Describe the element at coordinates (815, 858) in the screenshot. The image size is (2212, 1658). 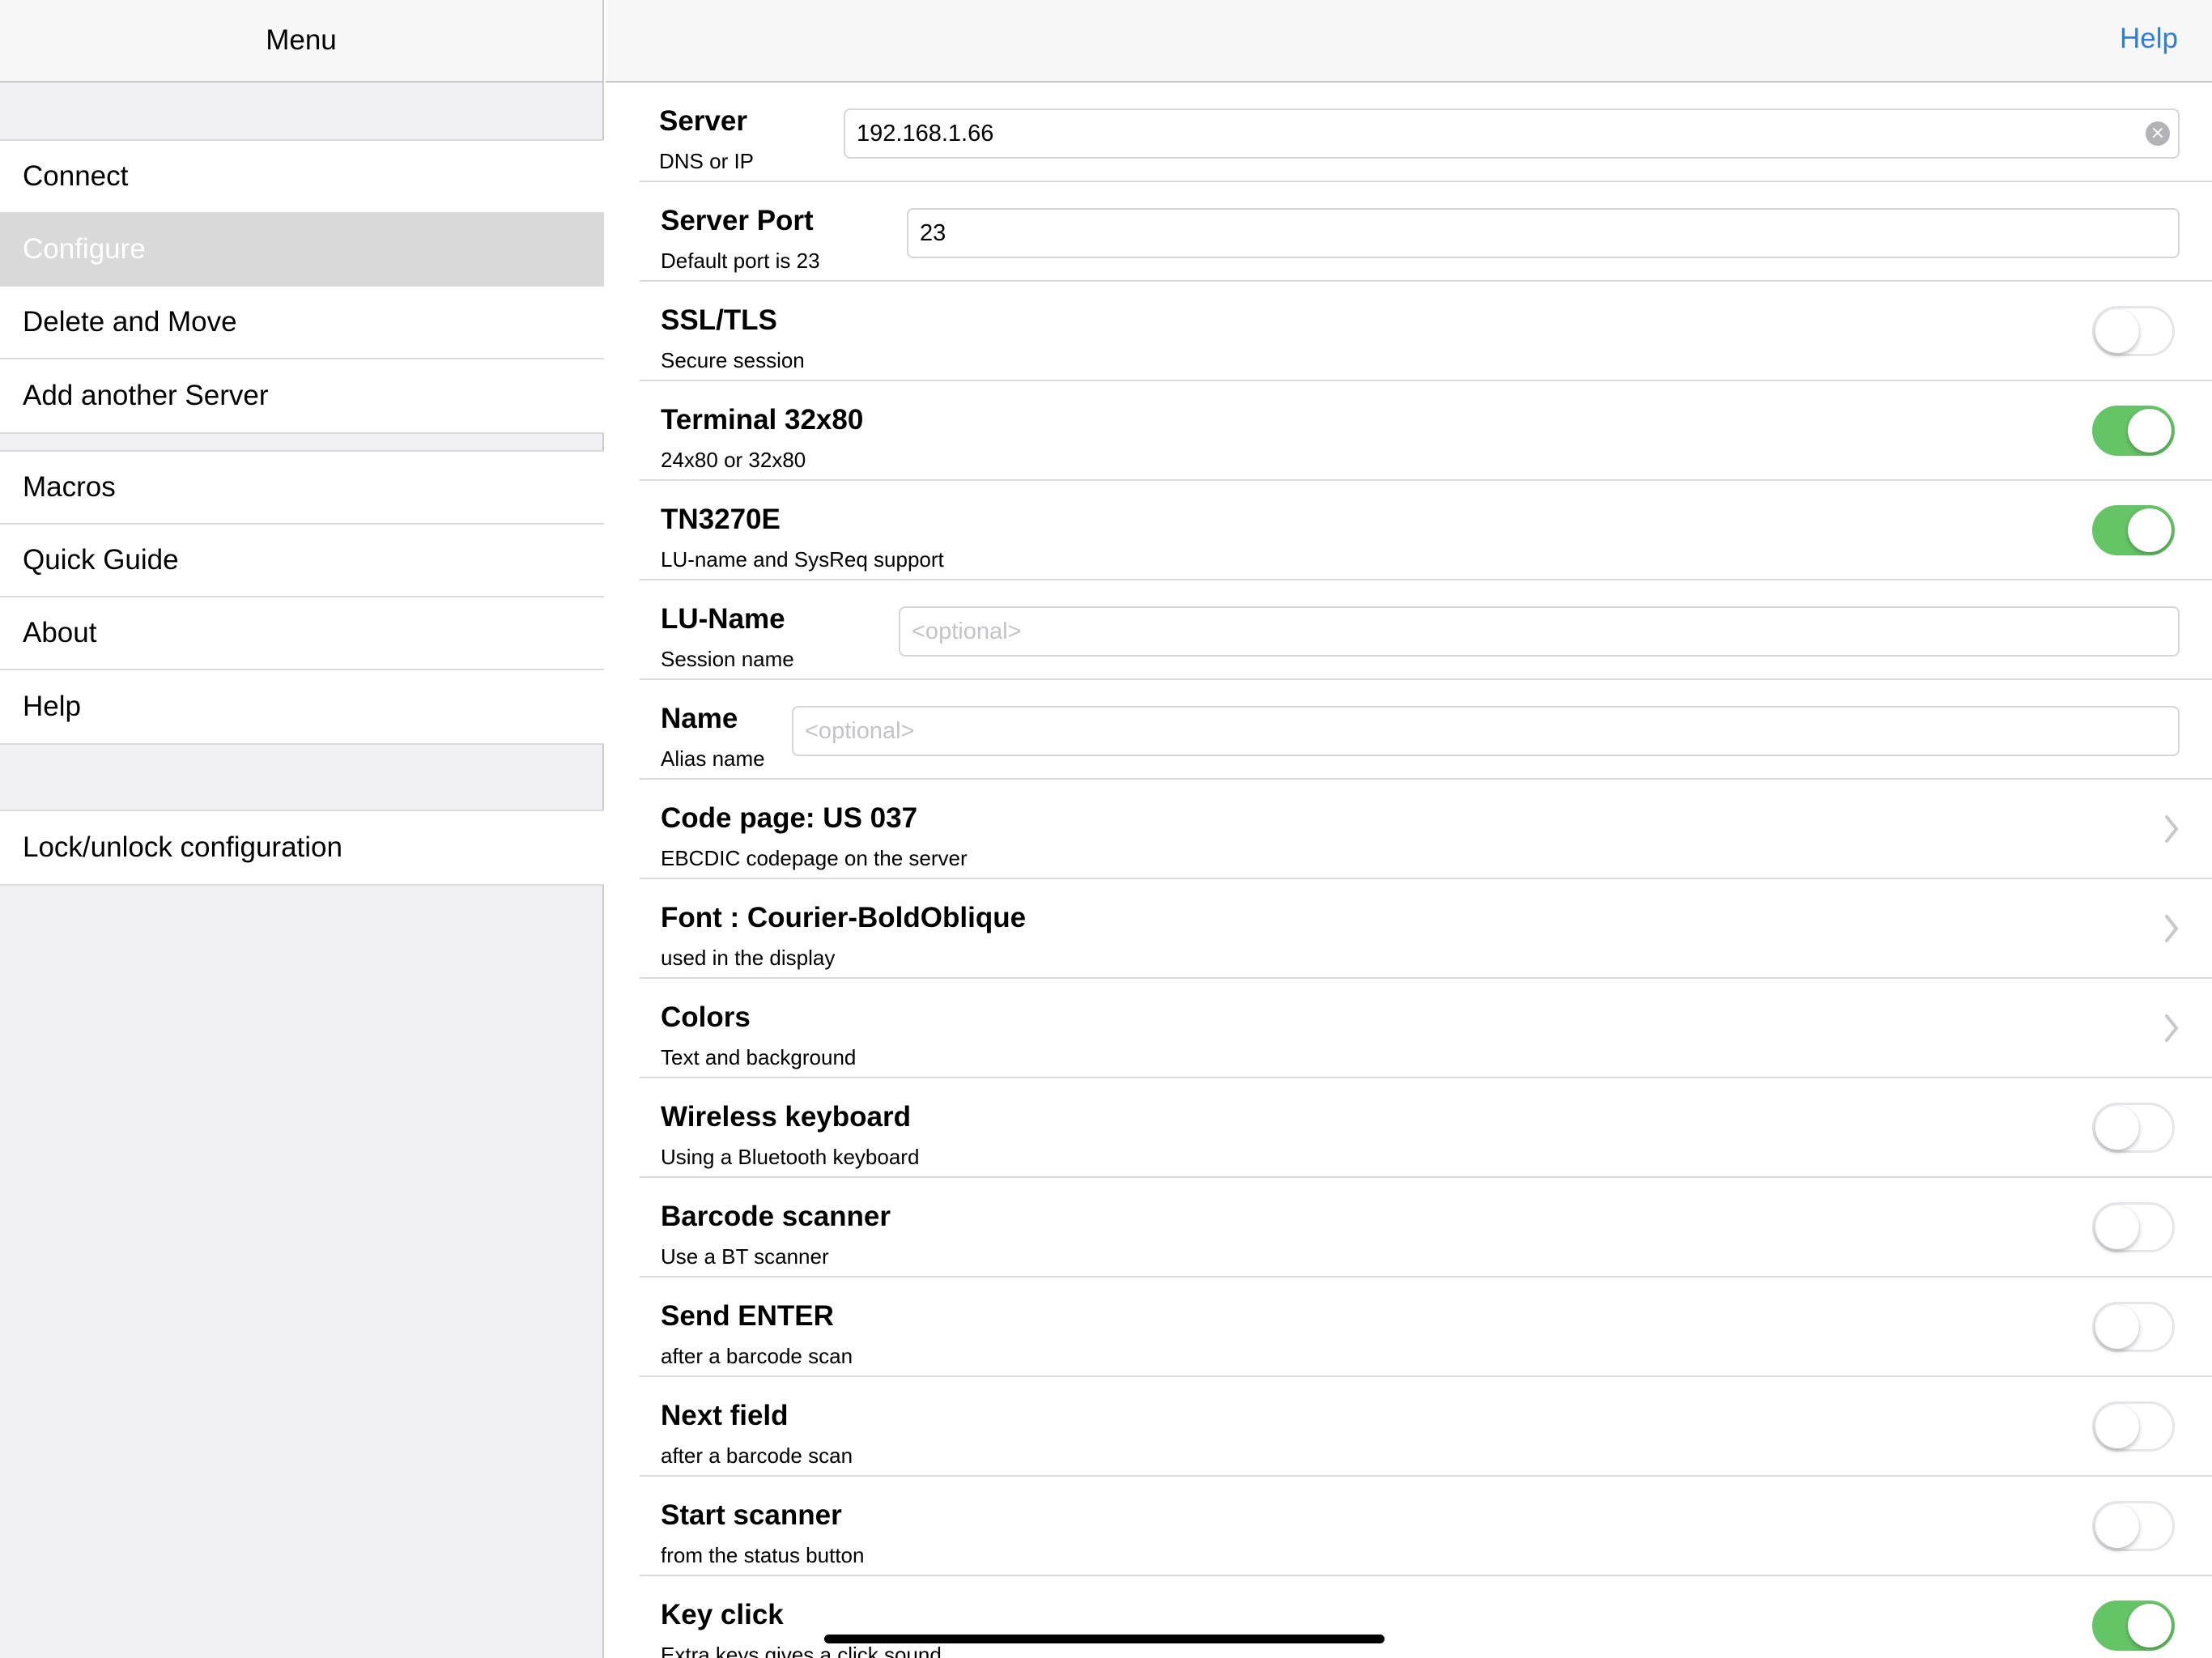
I see `setting-subtitle: EBCDIC codepage on the server` at that location.